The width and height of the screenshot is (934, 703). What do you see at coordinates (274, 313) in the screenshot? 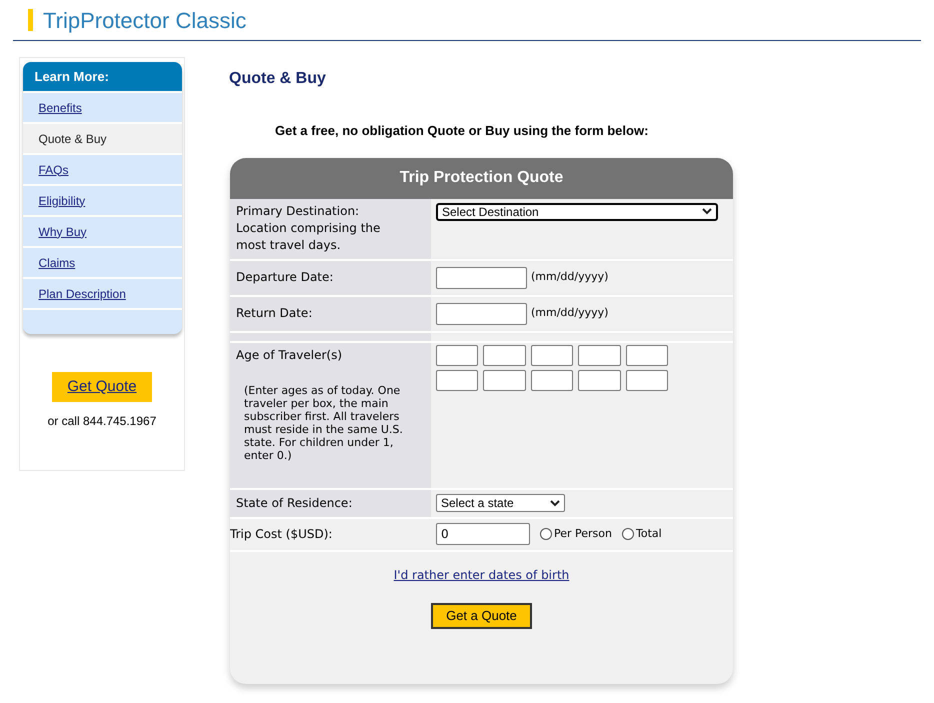
I see `field-label: Return Date:` at bounding box center [274, 313].